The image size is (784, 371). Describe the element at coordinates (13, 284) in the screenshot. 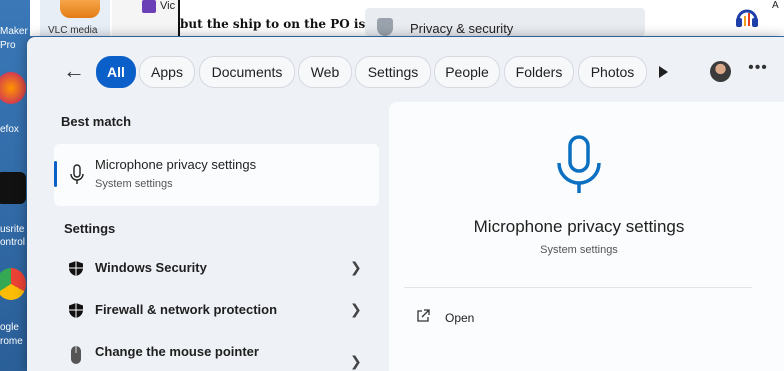

I see `chrome-icon` at that location.